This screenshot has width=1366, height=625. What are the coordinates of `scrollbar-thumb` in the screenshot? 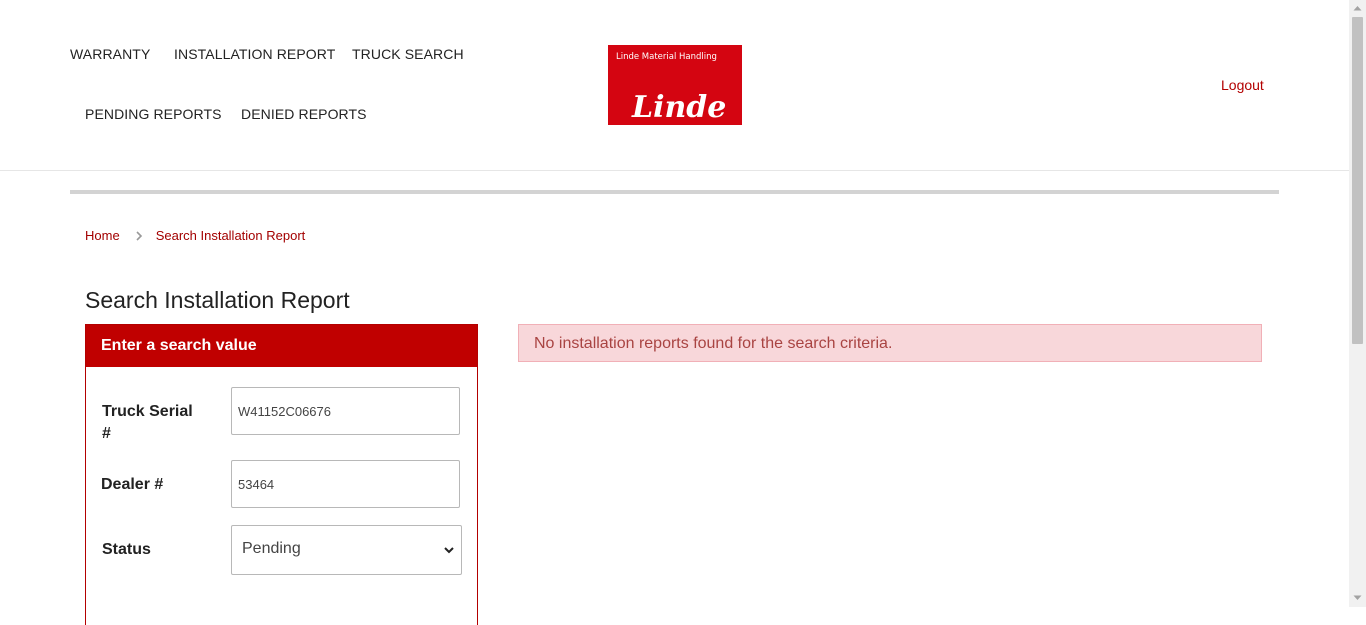 It's located at (1357, 180).